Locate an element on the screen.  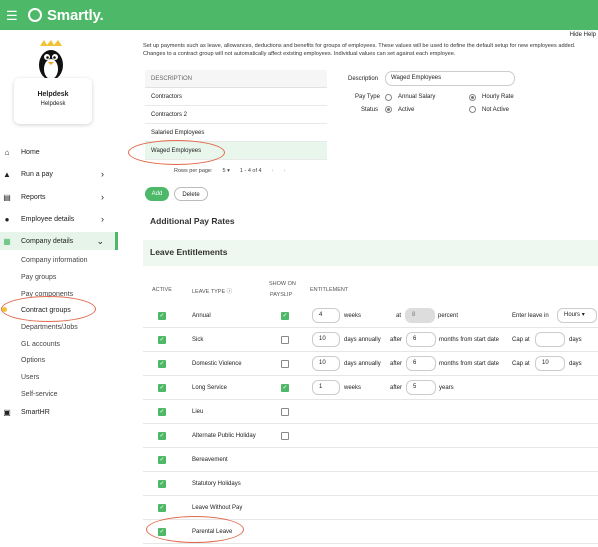
current-marker is located at coordinates (4, 309).